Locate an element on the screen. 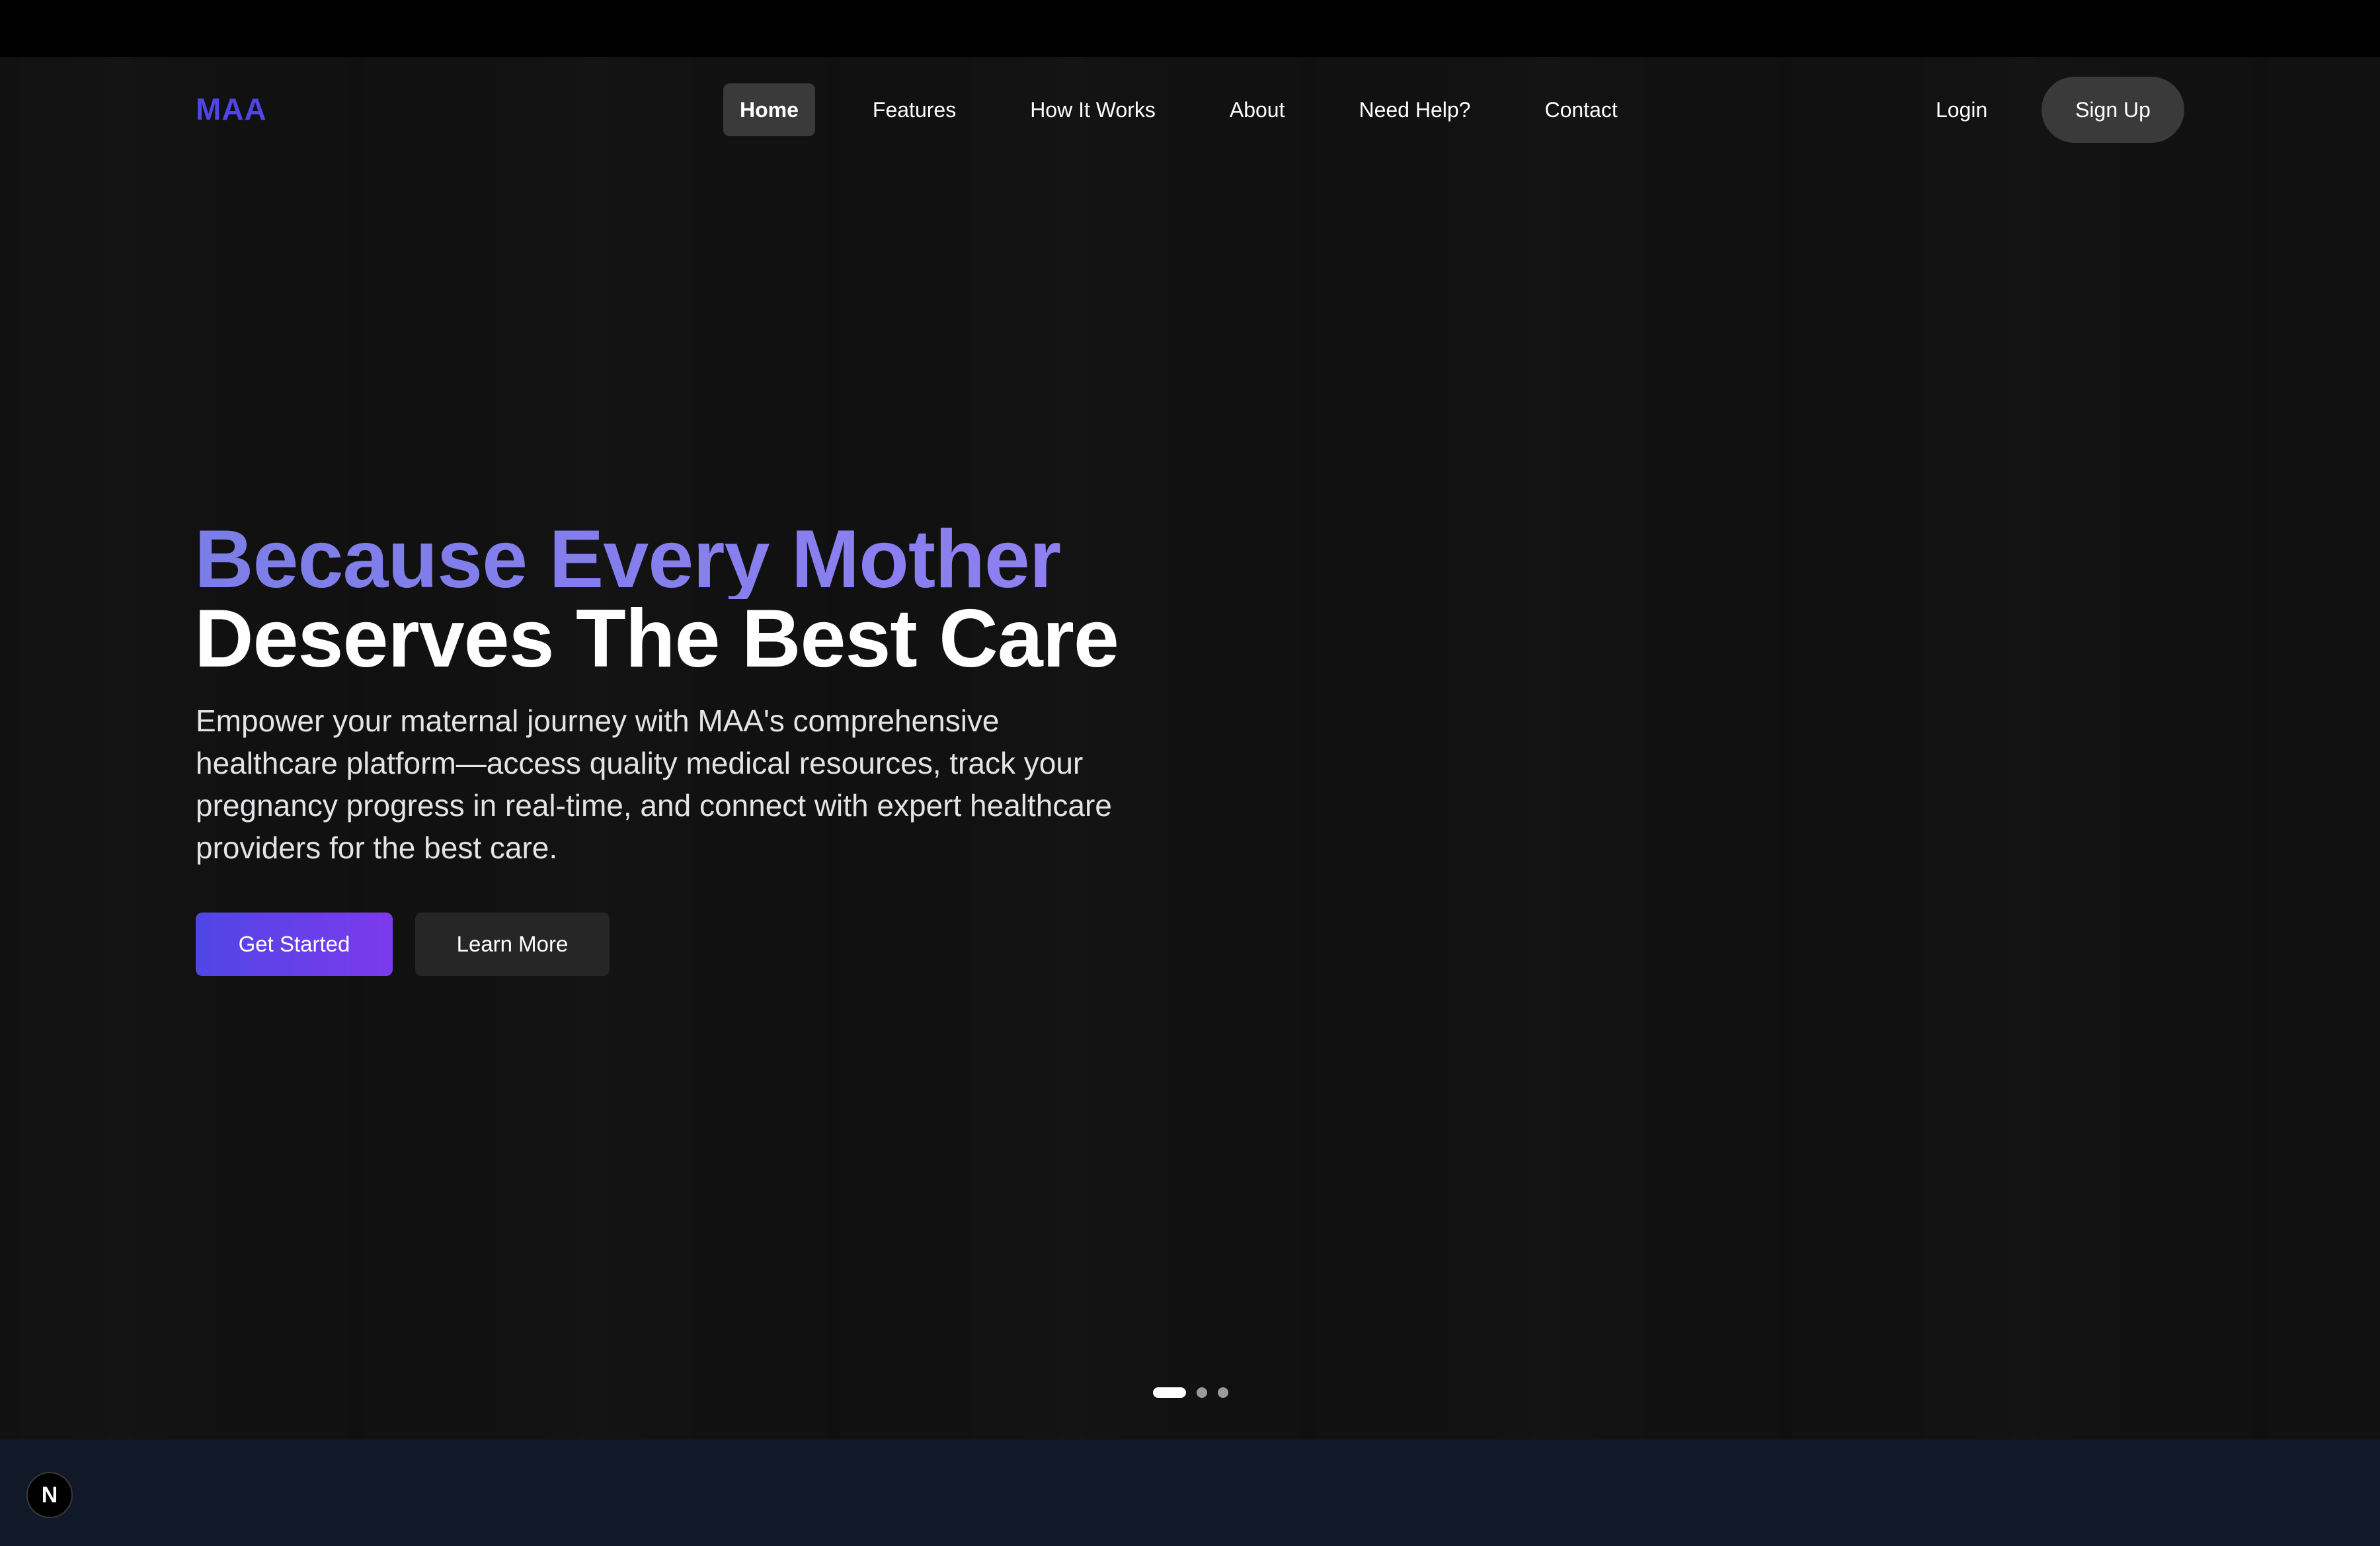 The height and width of the screenshot is (1546, 2380). carousel-indicators is located at coordinates (1190, 1392).